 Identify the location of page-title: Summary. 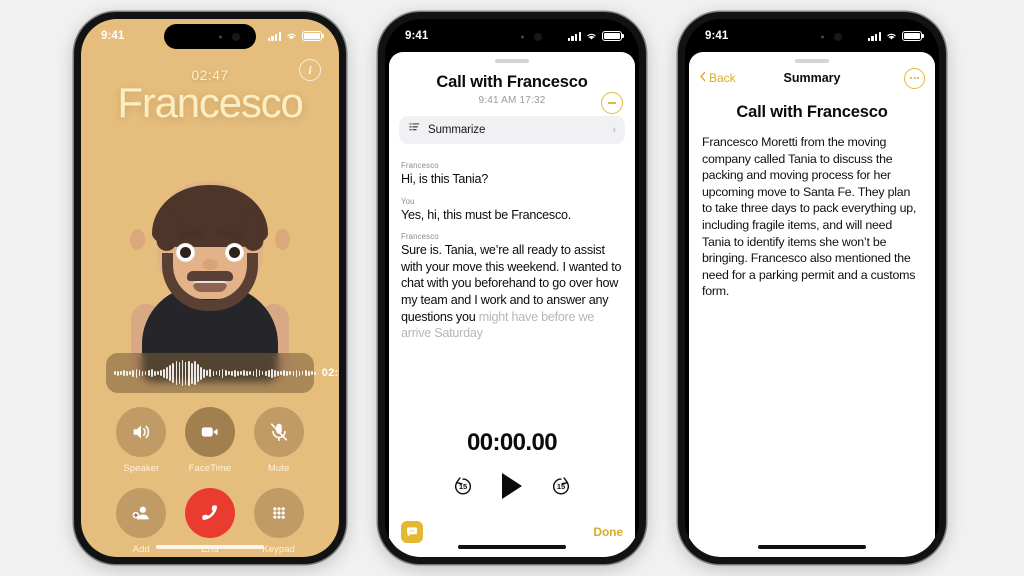
(812, 78).